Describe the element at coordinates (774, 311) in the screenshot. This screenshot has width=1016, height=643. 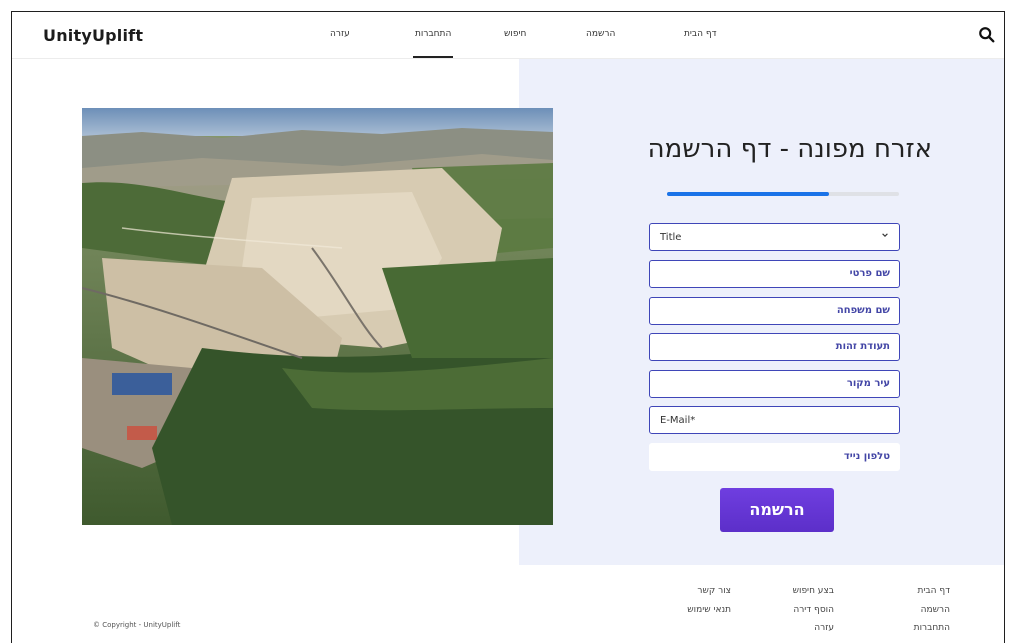
I see `last-name-field: שם משפחה` at that location.